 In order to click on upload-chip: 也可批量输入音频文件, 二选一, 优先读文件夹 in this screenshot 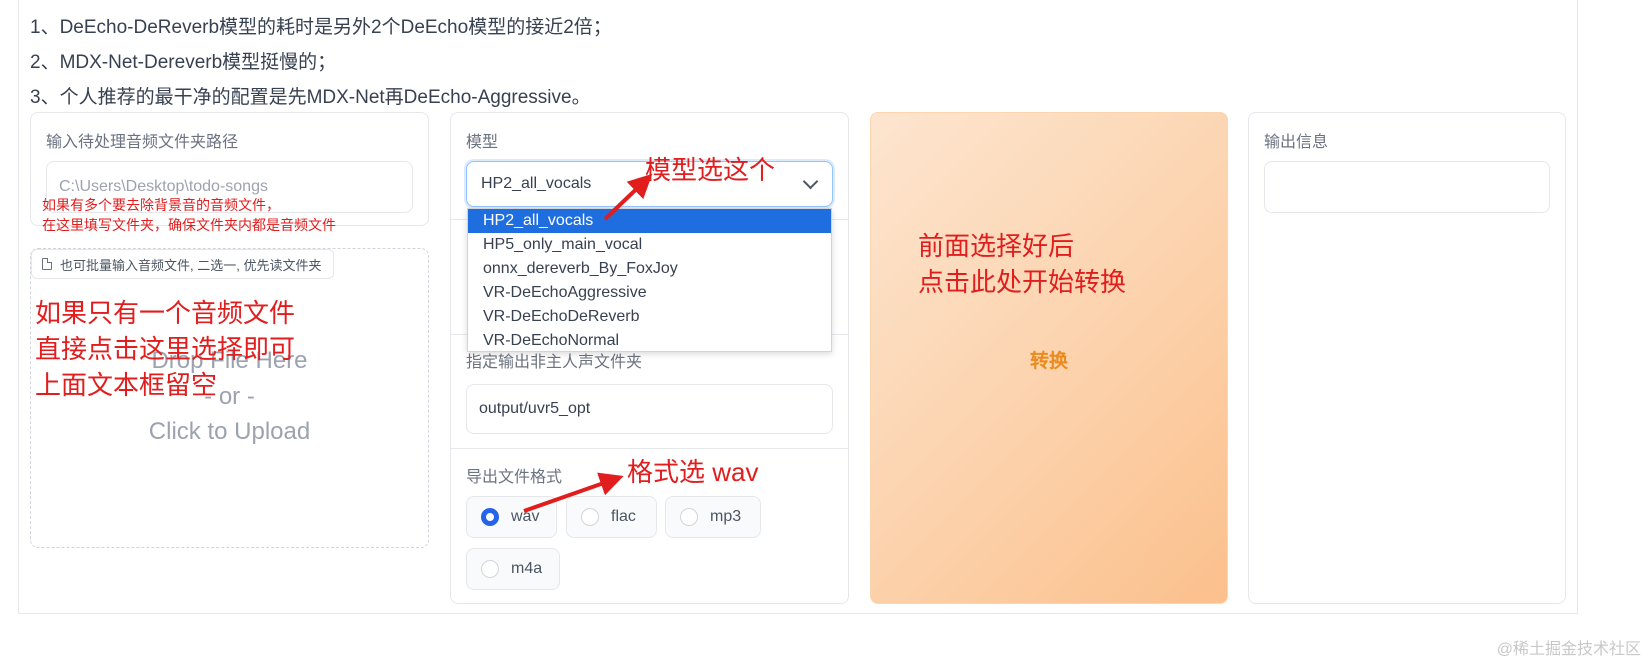, I will do `click(183, 264)`.